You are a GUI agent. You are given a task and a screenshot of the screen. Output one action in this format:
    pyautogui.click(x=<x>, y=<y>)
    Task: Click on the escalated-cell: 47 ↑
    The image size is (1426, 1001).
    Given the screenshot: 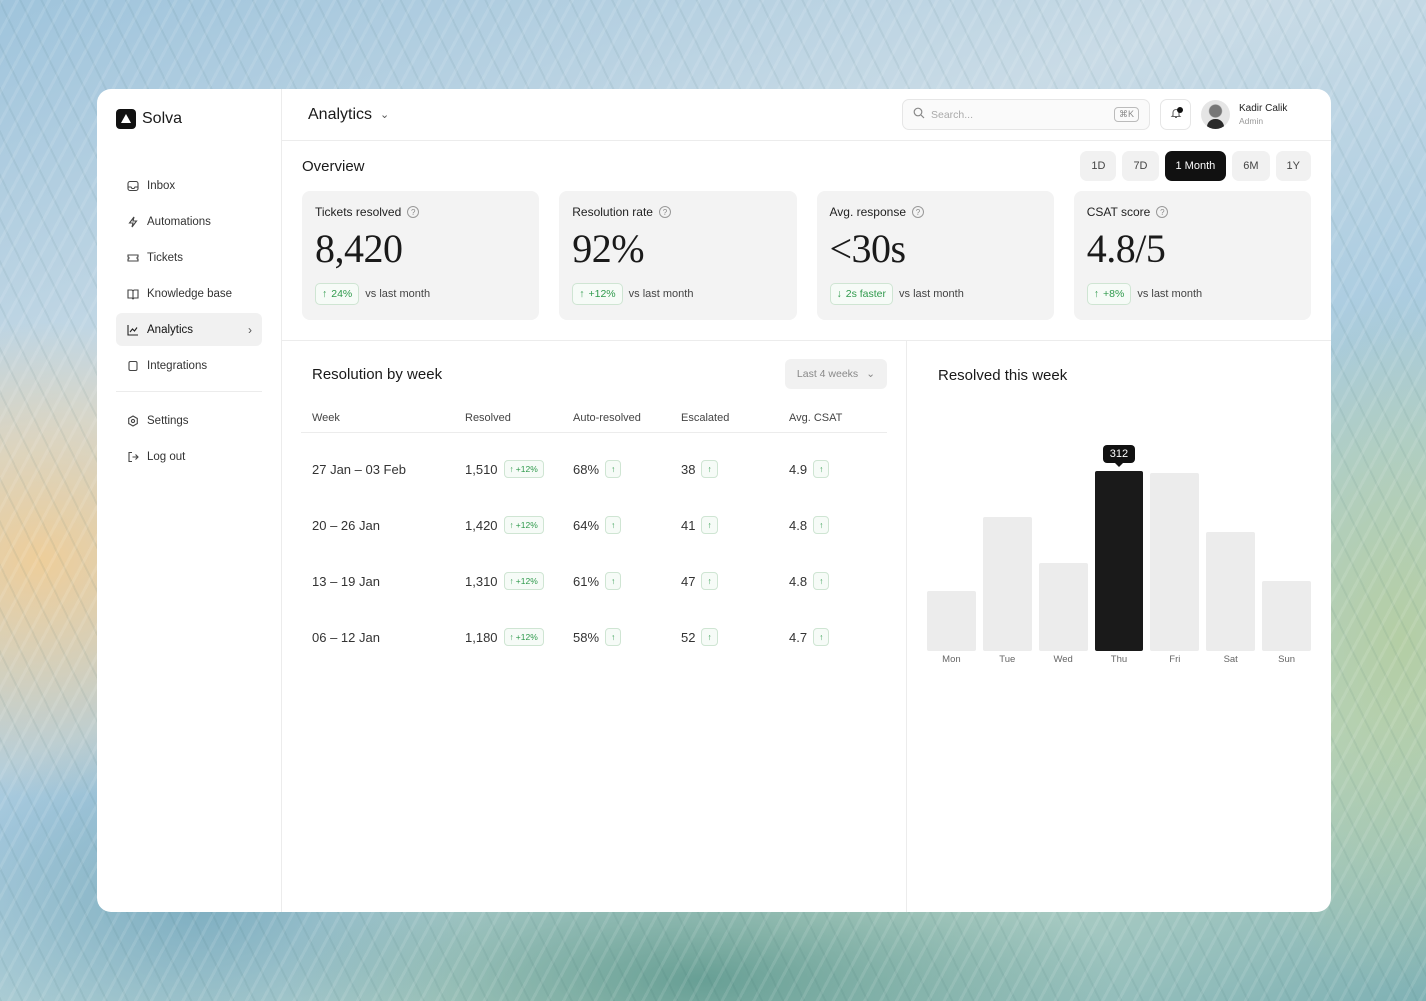 What is the action you would take?
    pyautogui.click(x=735, y=581)
    